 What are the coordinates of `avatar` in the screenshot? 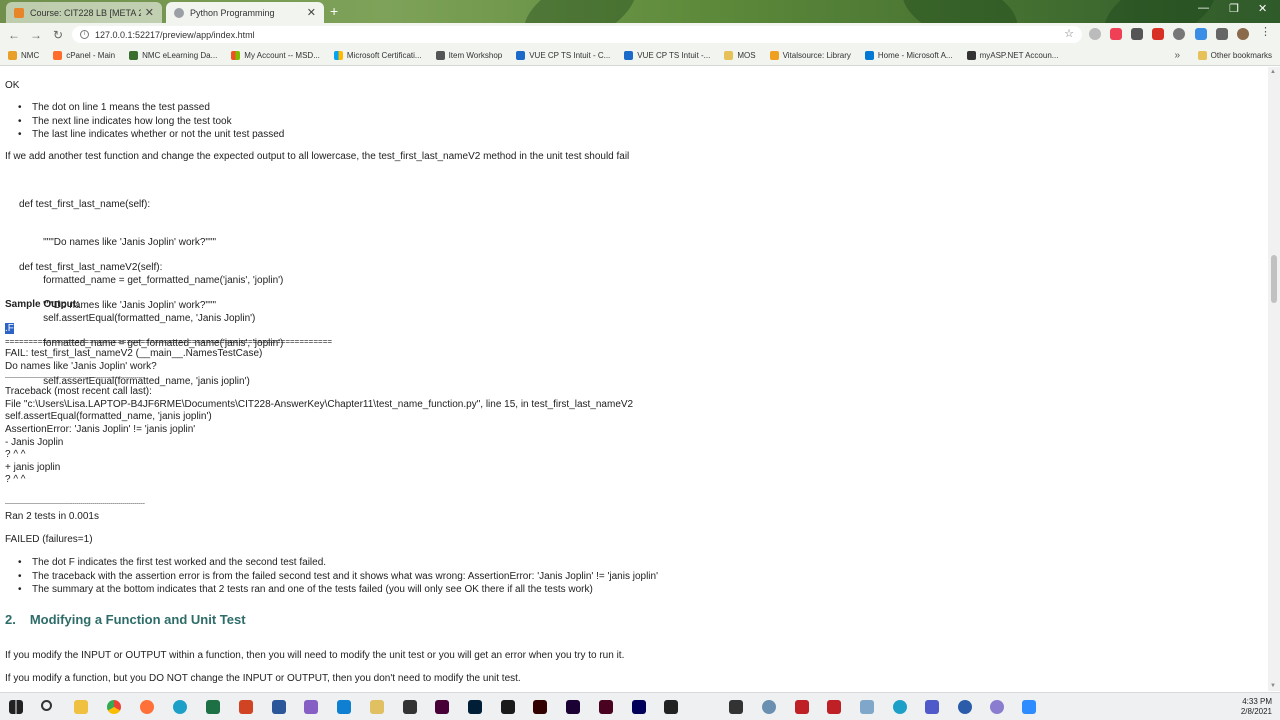 It's located at (1243, 34).